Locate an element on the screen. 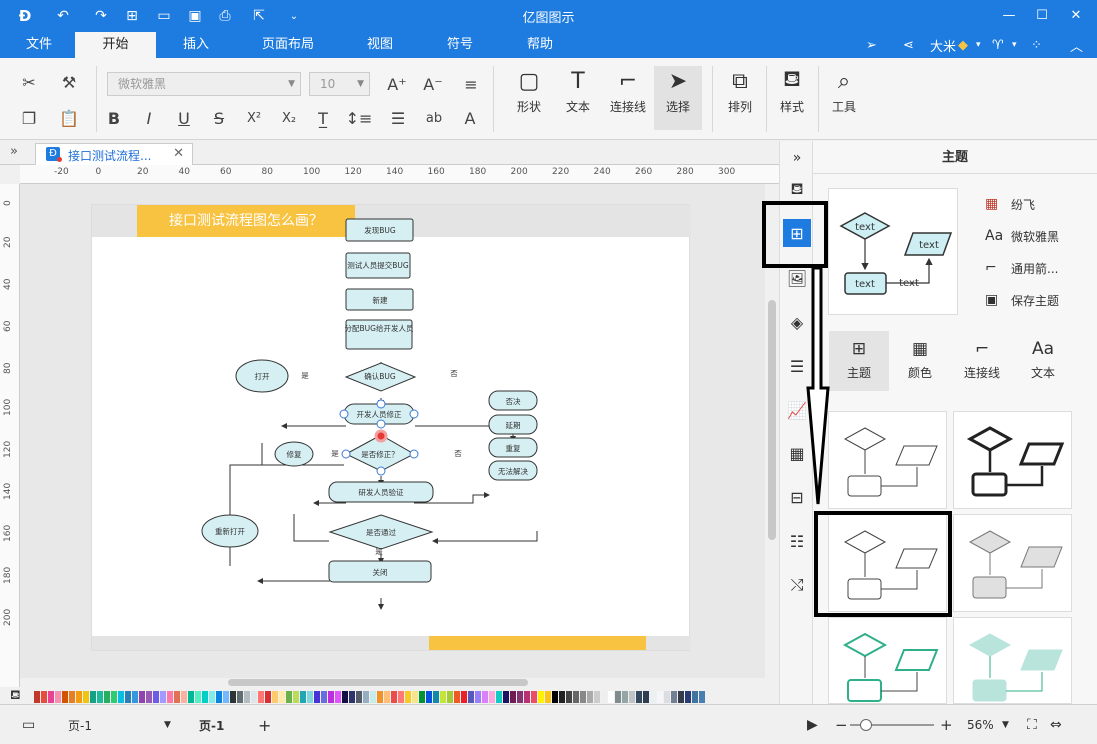 The height and width of the screenshot is (744, 1097). share-plane-icon: ➢ is located at coordinates (871, 45).